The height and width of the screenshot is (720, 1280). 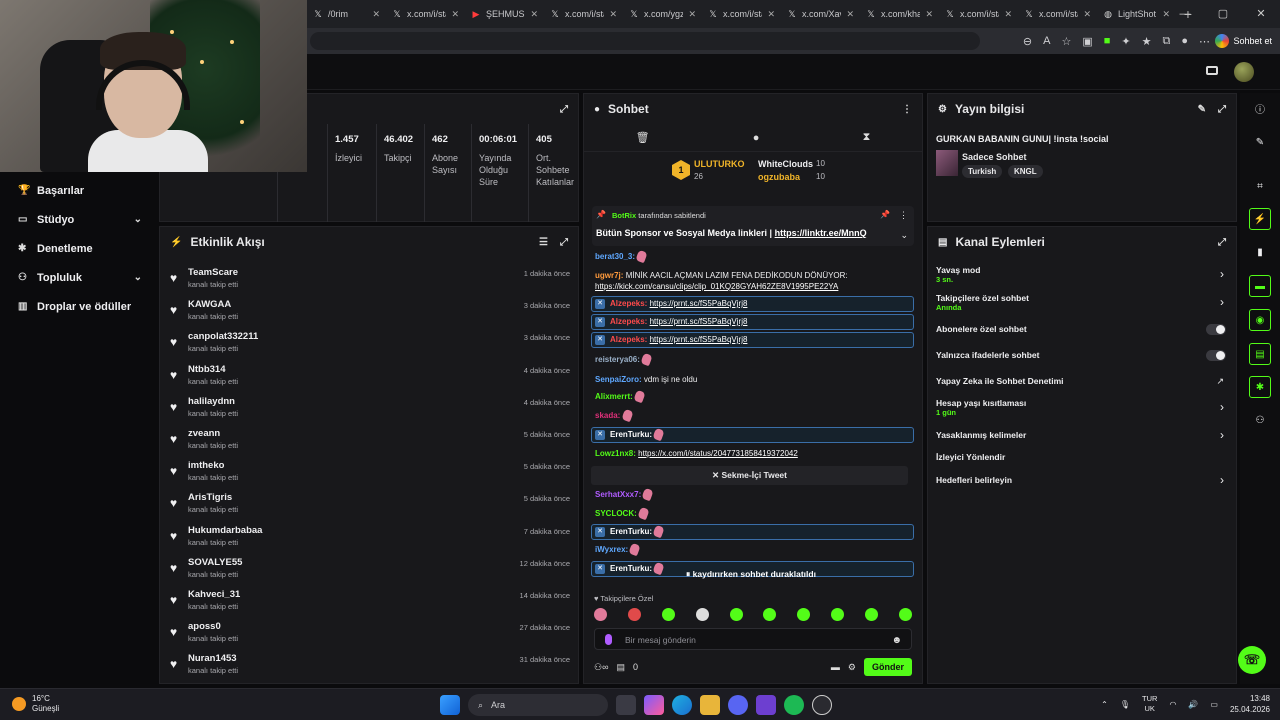 I want to click on zoom-icon: ⊖, so click(x=1027, y=41).